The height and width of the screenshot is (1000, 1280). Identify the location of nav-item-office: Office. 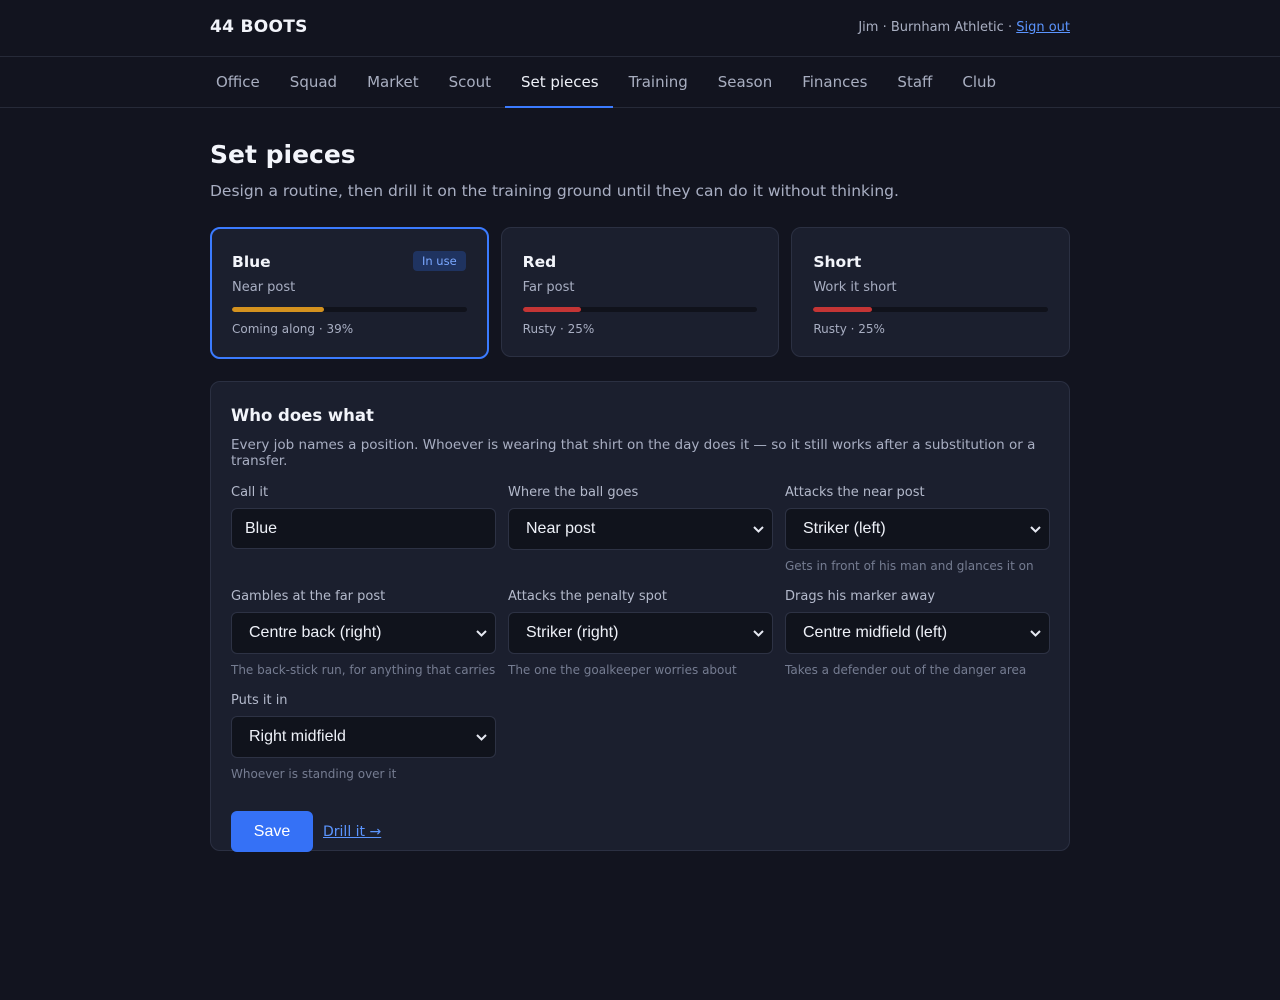
(237, 82).